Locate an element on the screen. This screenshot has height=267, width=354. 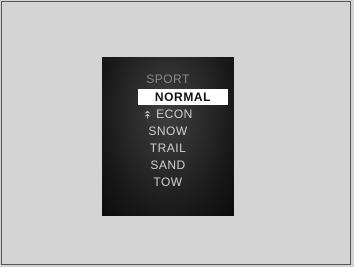
drive-mode-trail: TRAIL is located at coordinates (168, 148).